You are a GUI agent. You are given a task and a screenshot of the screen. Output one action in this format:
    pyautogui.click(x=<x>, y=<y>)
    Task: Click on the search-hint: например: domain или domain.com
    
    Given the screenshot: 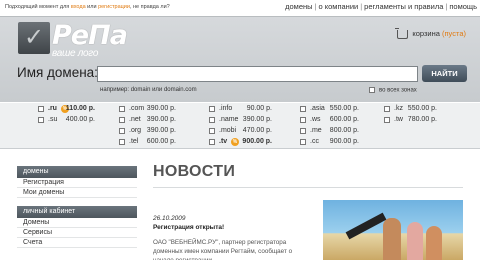 What is the action you would take?
    pyautogui.click(x=148, y=90)
    